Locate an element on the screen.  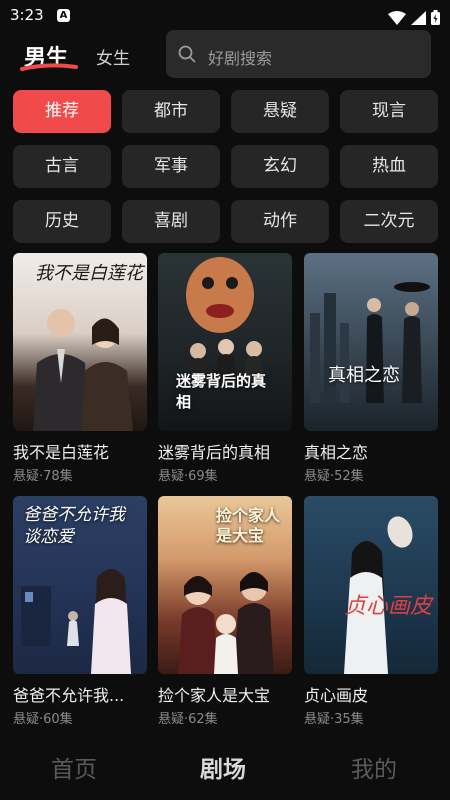
signal-icon is located at coordinates (418, 17).